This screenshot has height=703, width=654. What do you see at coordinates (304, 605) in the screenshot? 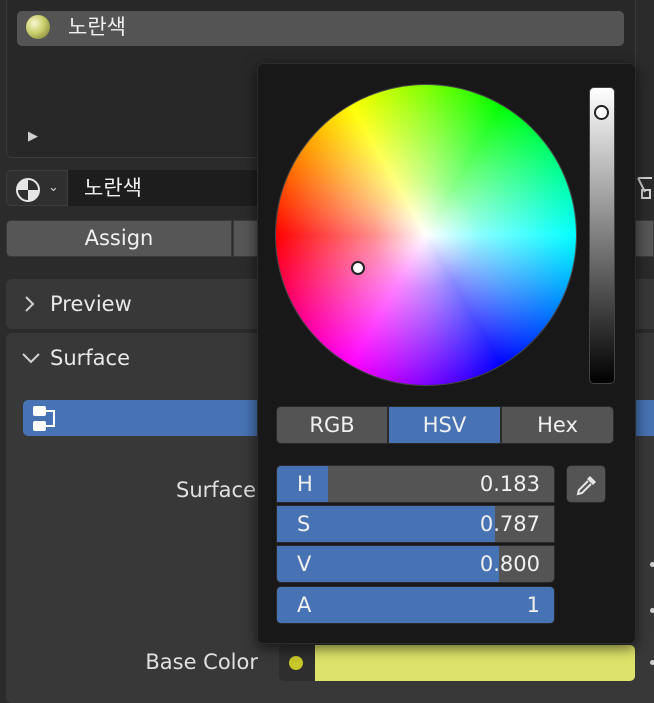
I see `alpha-label: A` at bounding box center [304, 605].